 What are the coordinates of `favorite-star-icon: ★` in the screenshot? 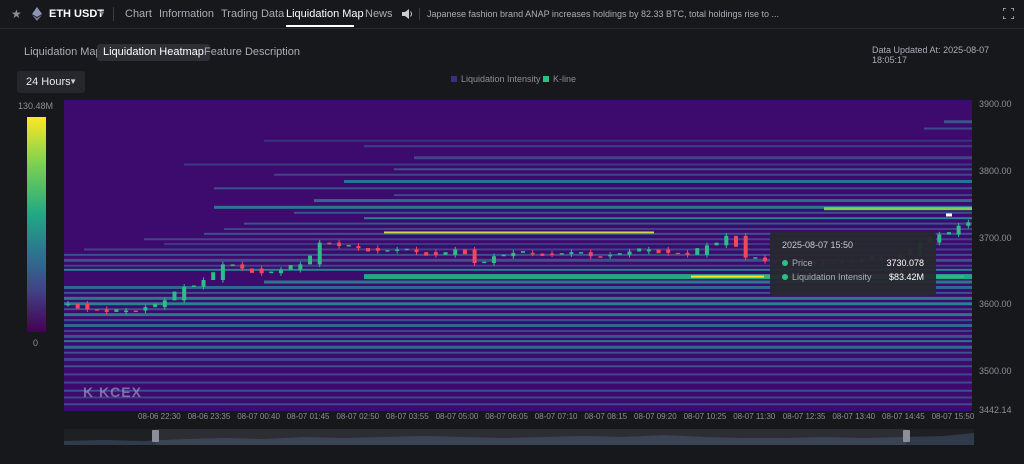 It's located at (17, 14).